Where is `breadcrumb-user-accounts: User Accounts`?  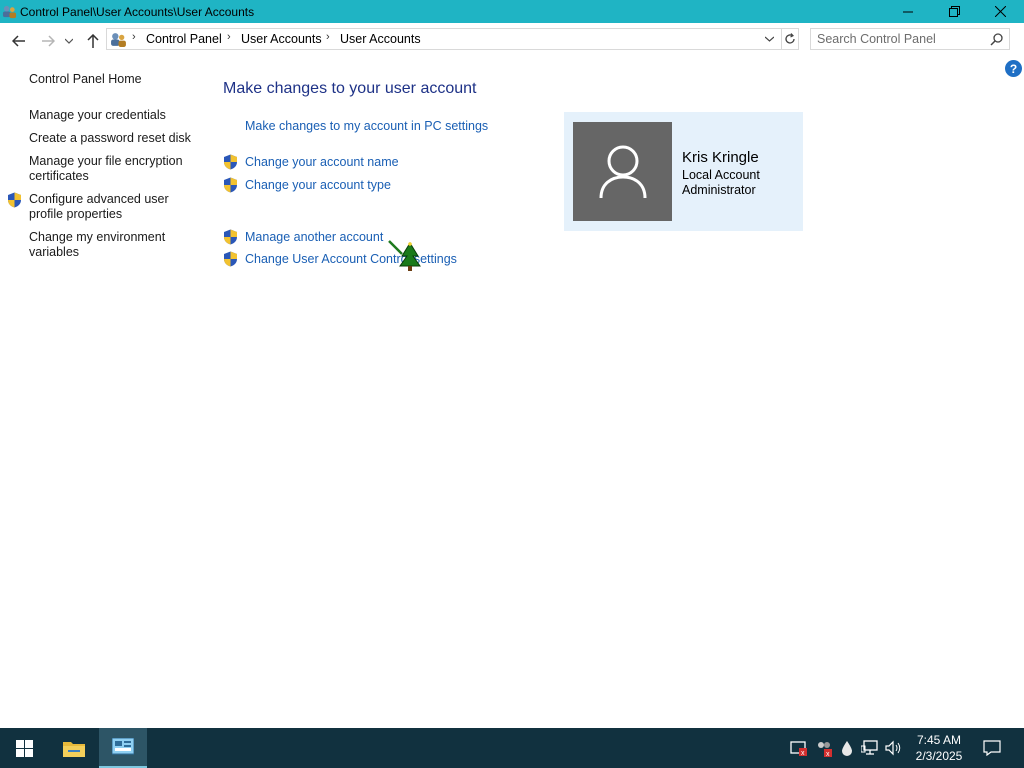 breadcrumb-user-accounts: User Accounts is located at coordinates (281, 39).